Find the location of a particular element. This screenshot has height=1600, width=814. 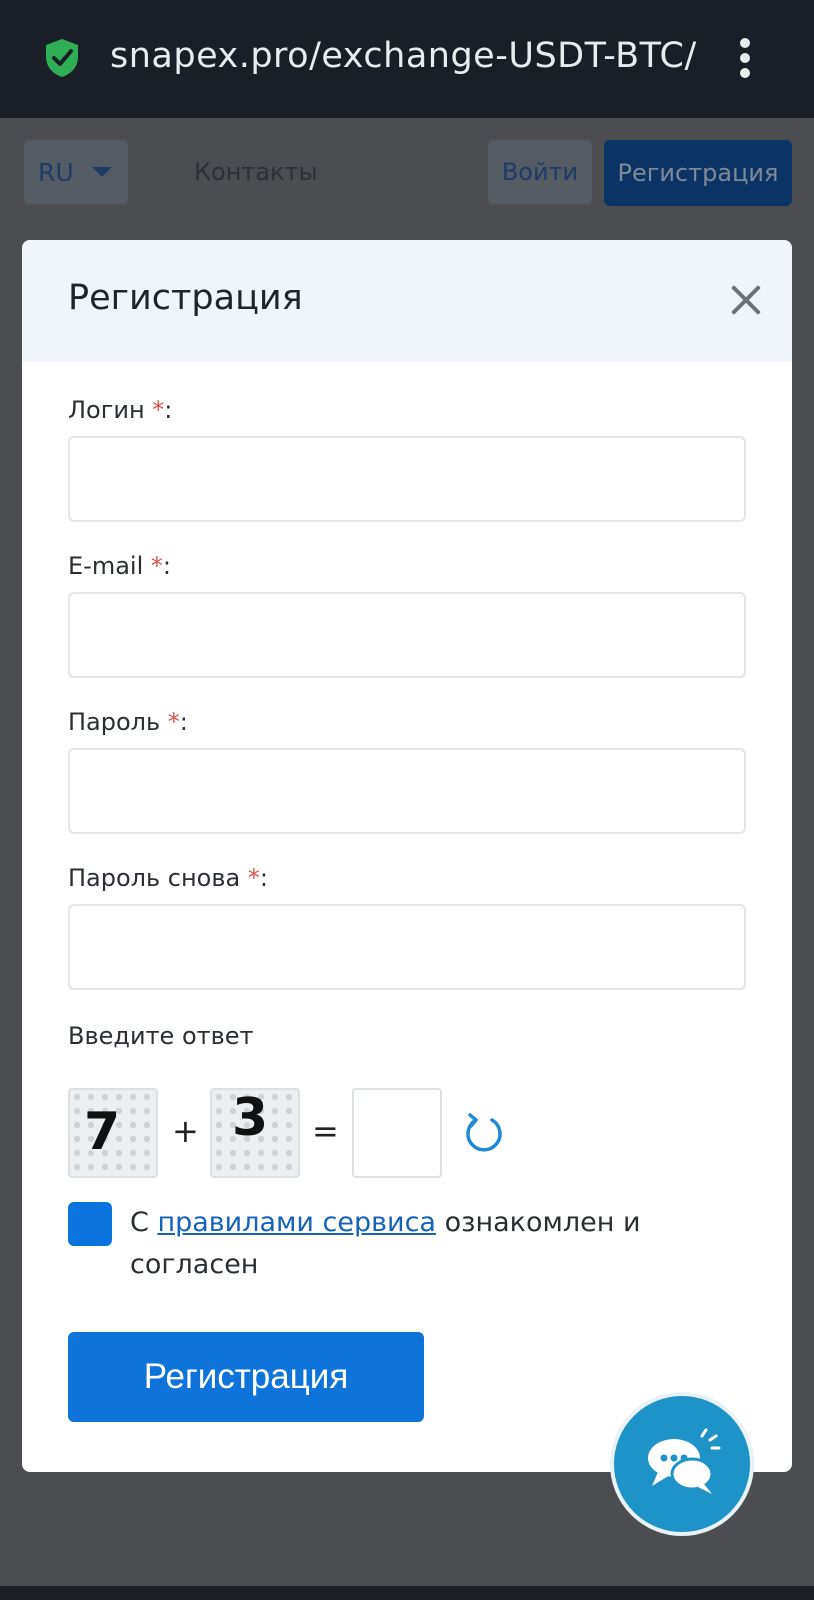

password-repeat-input is located at coordinates (407, 947).